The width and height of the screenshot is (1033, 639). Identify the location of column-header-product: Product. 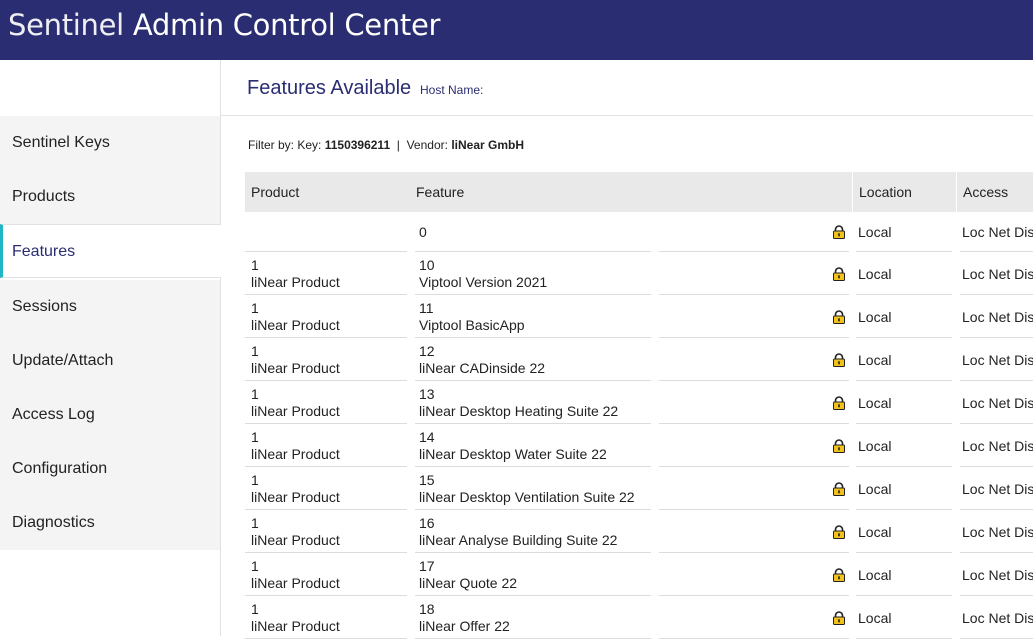
(327, 192).